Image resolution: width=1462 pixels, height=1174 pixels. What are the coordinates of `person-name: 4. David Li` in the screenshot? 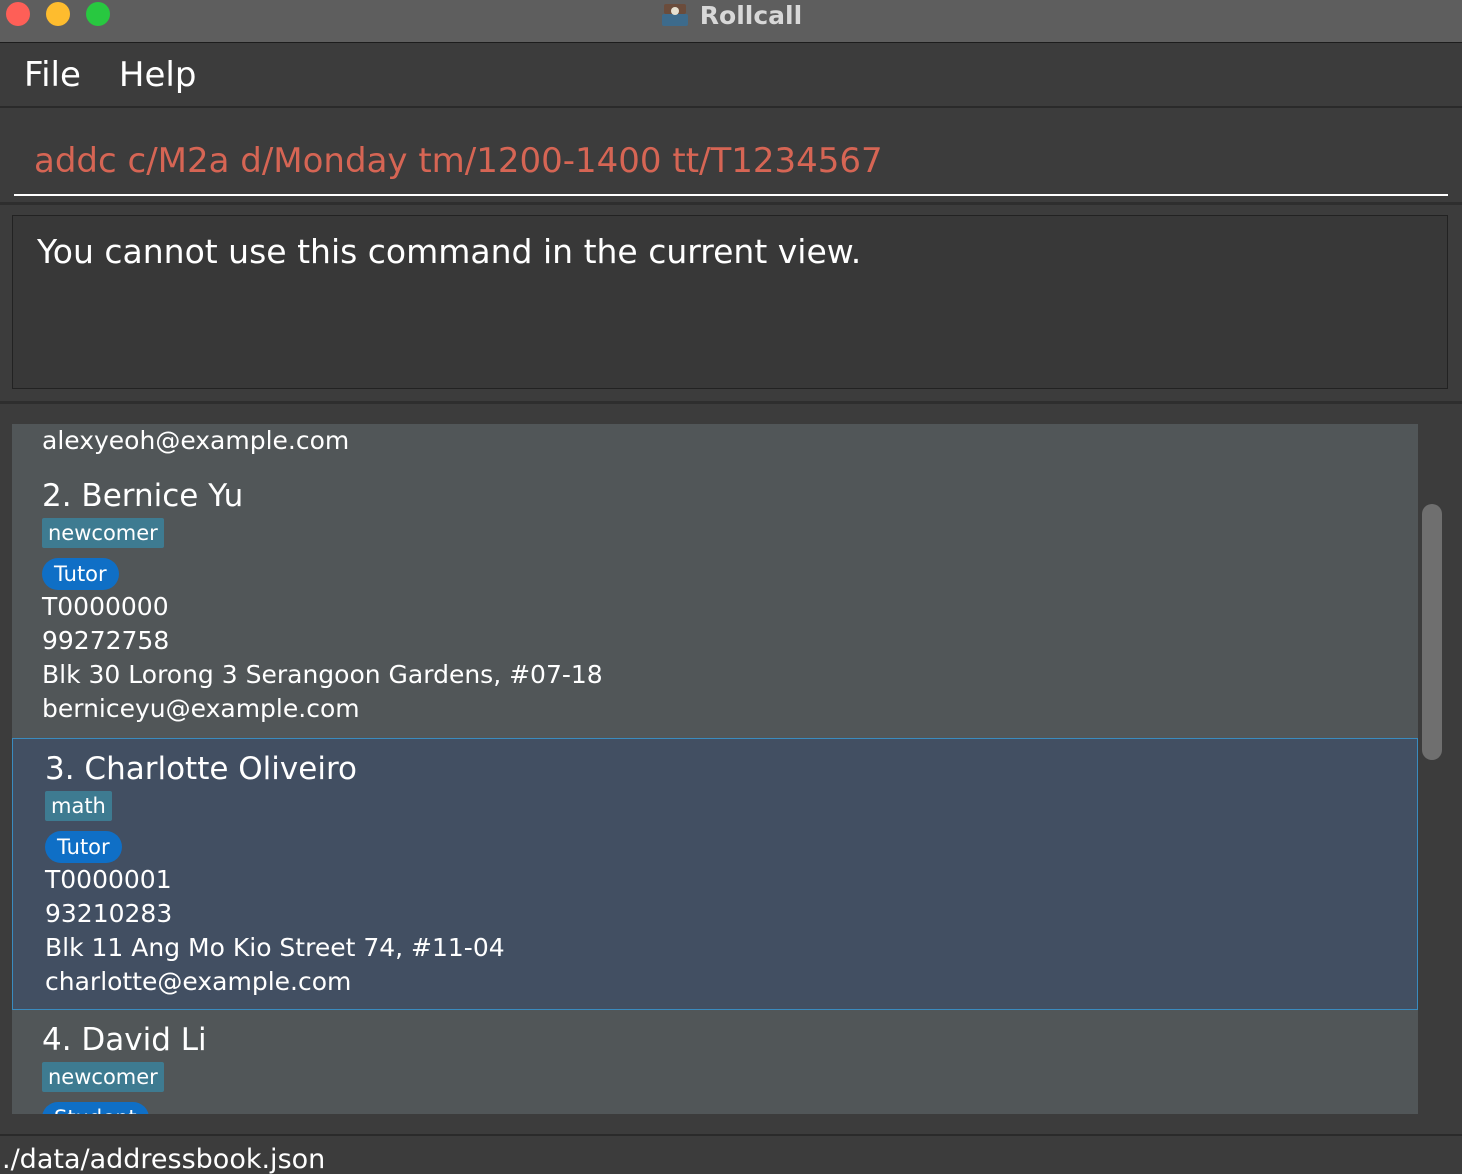 It's located at (124, 1040).